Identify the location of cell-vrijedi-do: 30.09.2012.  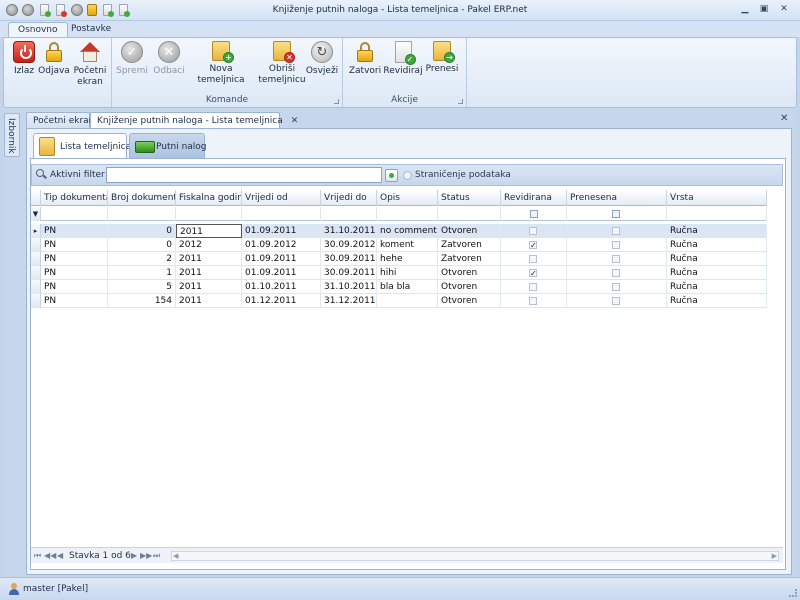
(349, 245).